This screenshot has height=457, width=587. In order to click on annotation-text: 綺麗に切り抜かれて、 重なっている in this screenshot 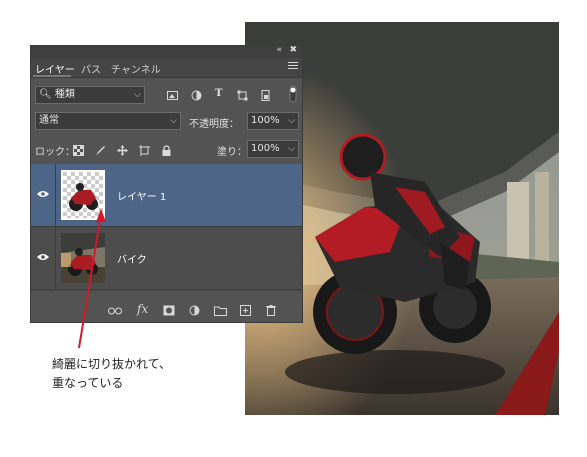, I will do `click(111, 374)`.